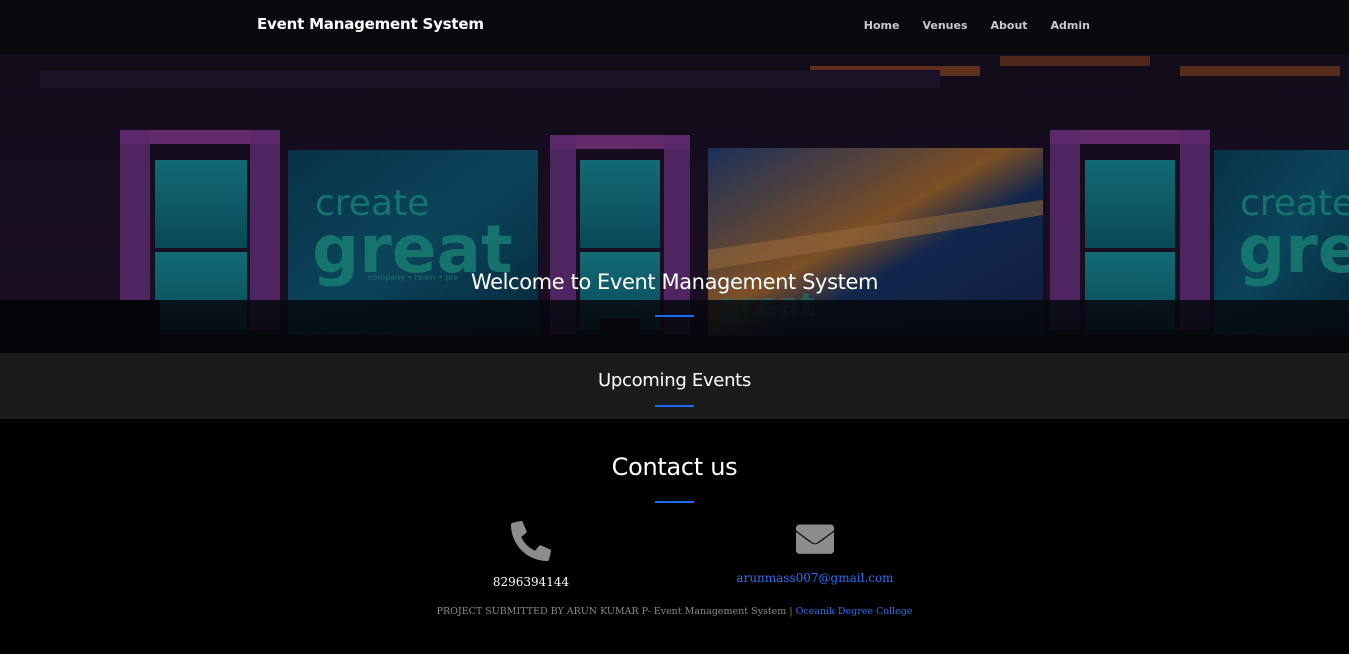 This screenshot has width=1349, height=654. I want to click on nav-link-home: Home, so click(882, 25).